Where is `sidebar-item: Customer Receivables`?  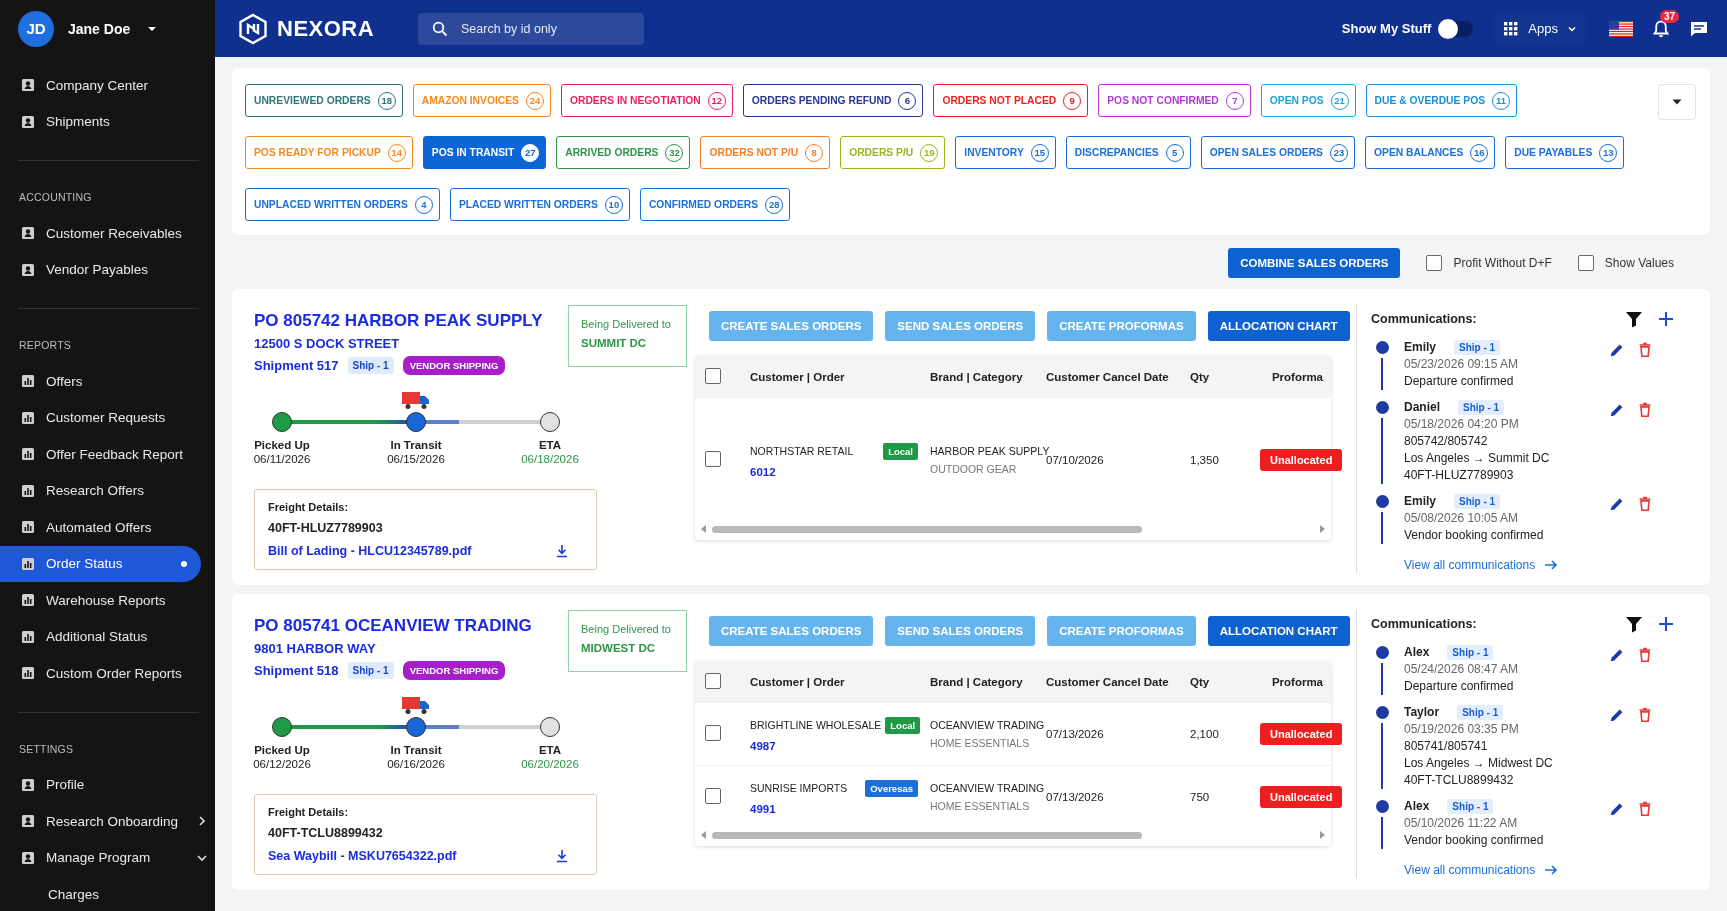
sidebar-item: Customer Receivables is located at coordinates (104, 233).